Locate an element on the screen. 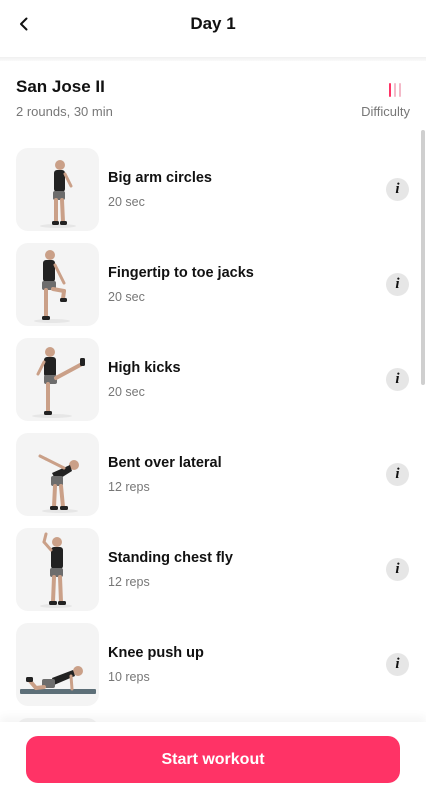 This screenshot has width=426, height=800. exercise-row: Big arm circles 20 sec i is located at coordinates (213, 187).